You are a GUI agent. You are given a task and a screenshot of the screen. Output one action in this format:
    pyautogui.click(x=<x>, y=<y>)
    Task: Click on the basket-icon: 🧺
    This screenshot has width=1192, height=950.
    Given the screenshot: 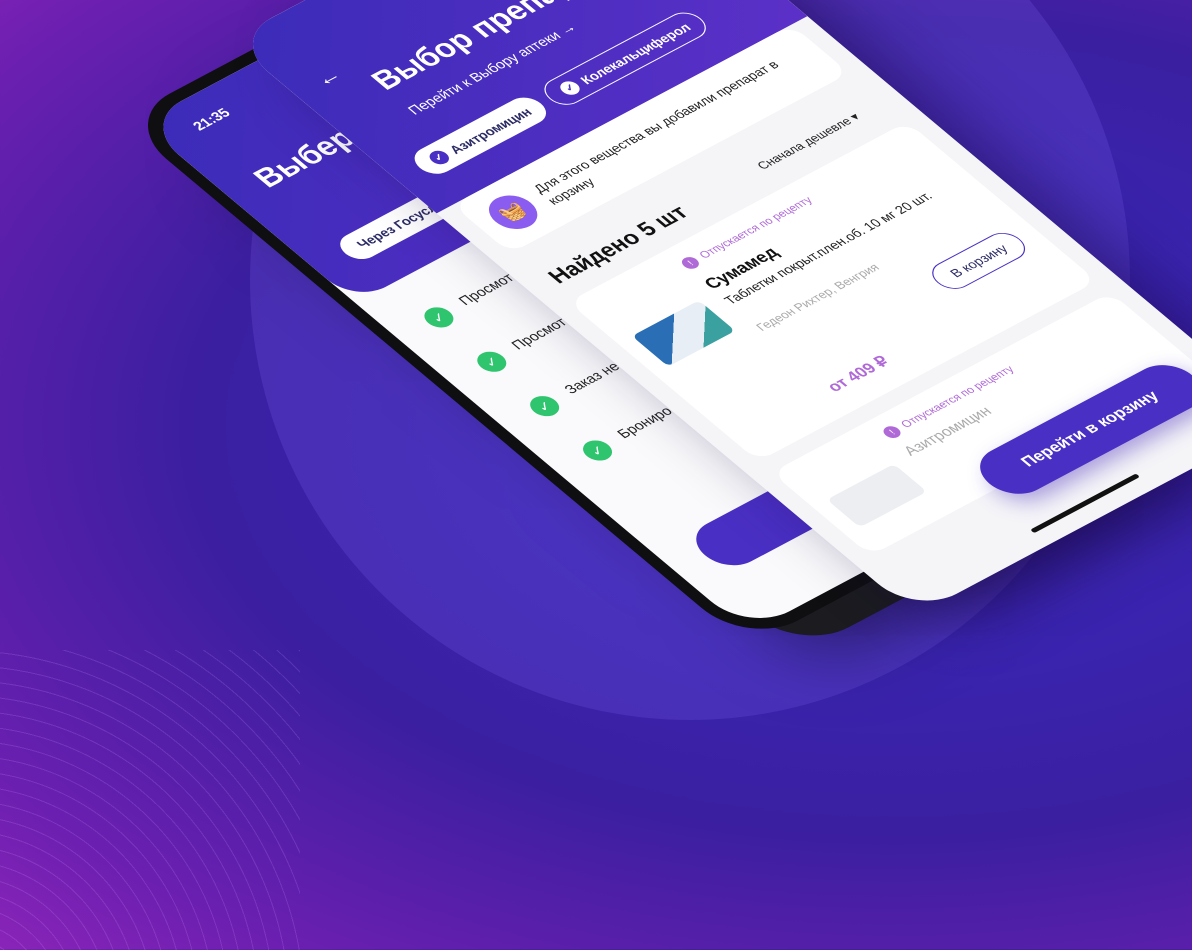 What is the action you would take?
    pyautogui.click(x=513, y=212)
    